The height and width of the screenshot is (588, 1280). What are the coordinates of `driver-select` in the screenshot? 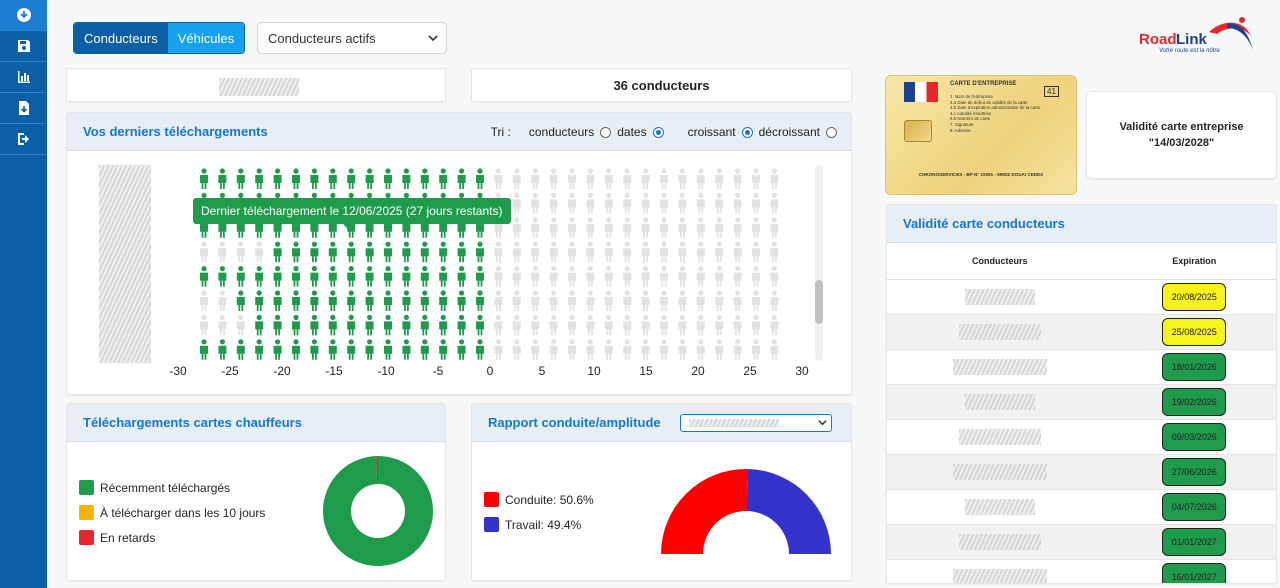 It's located at (756, 423).